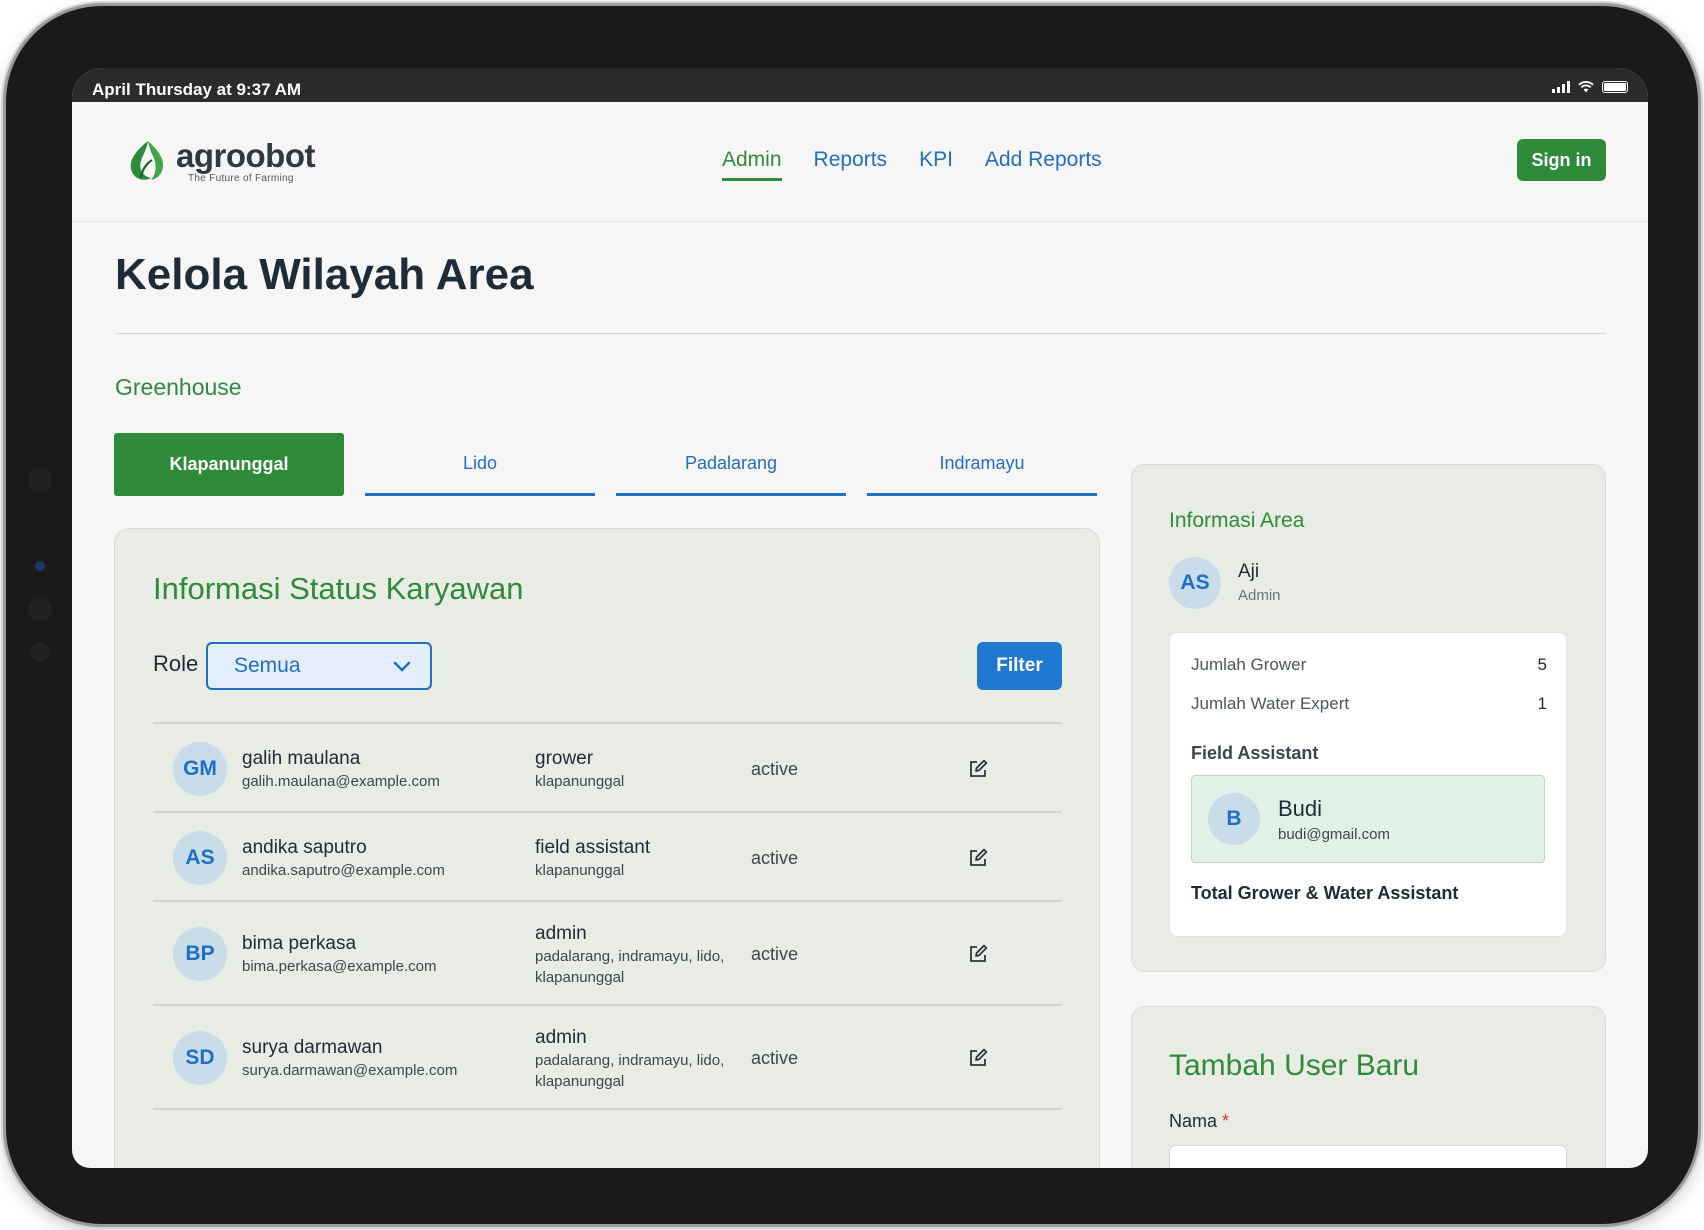 This screenshot has height=1230, width=1704. Describe the element at coordinates (860, 85) in the screenshot. I see `status-bar: April Thursday at 9:37 AM` at that location.